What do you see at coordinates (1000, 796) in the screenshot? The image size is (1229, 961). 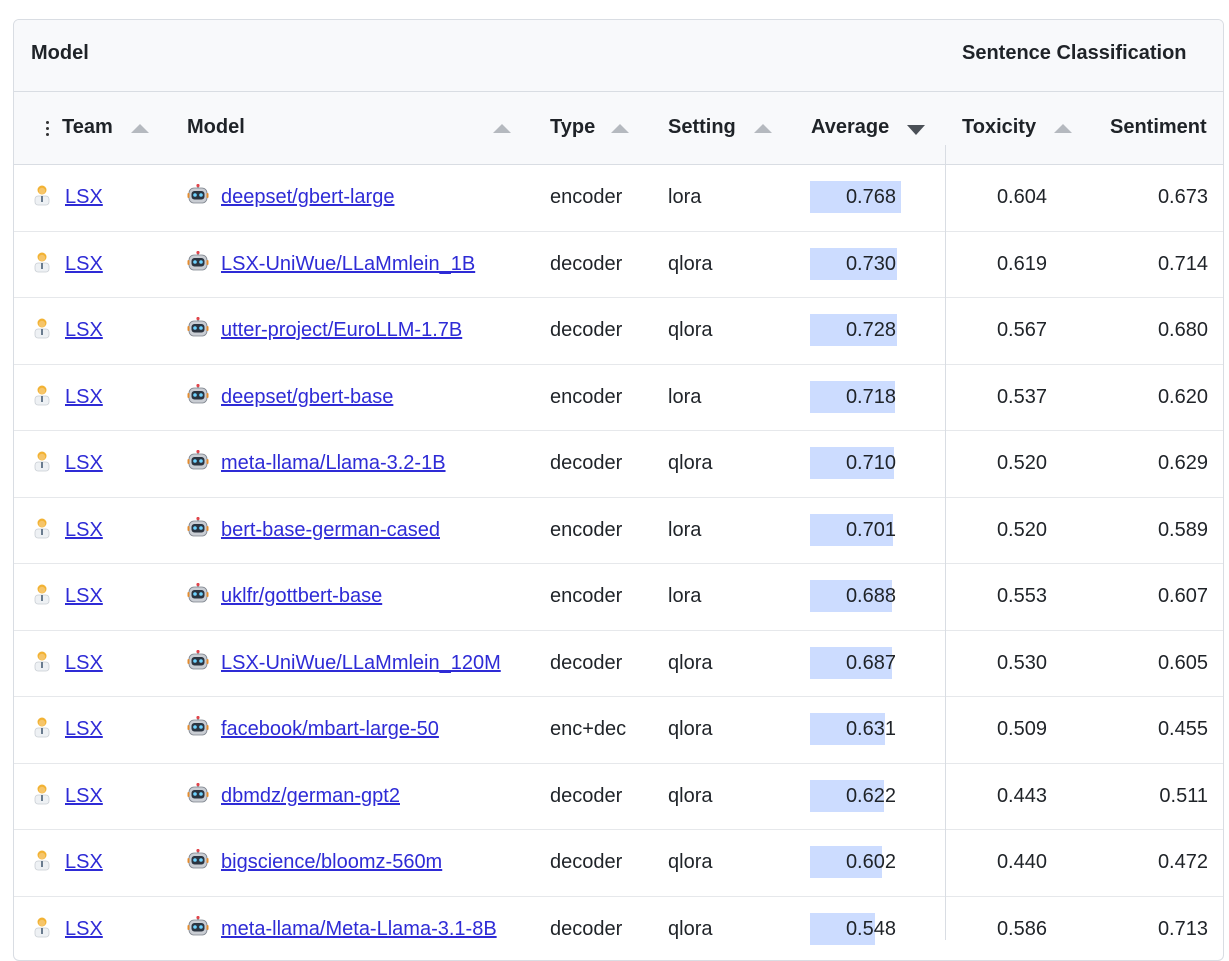 I see `toxicity-cell: 0.443` at bounding box center [1000, 796].